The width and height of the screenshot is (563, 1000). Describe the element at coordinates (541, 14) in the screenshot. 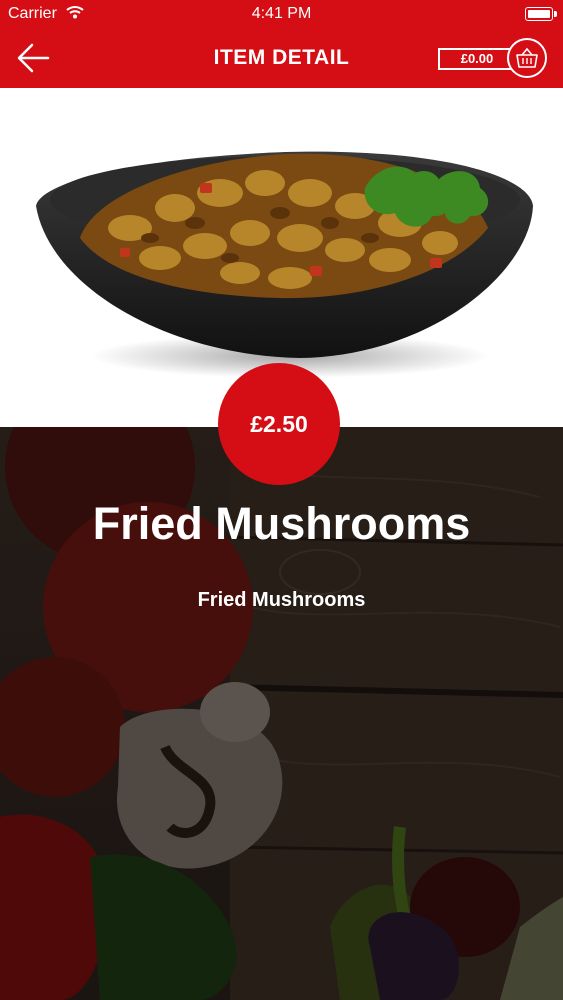

I see `battery-icon` at that location.